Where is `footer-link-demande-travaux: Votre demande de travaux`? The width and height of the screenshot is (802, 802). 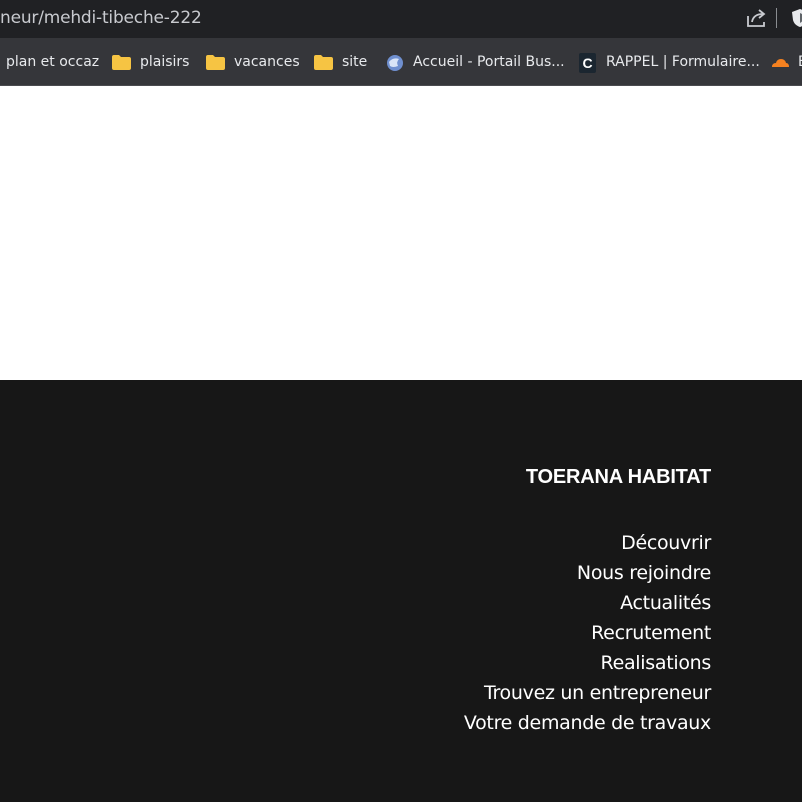
footer-link-demande-travaux: Votre demande de travaux is located at coordinates (587, 723).